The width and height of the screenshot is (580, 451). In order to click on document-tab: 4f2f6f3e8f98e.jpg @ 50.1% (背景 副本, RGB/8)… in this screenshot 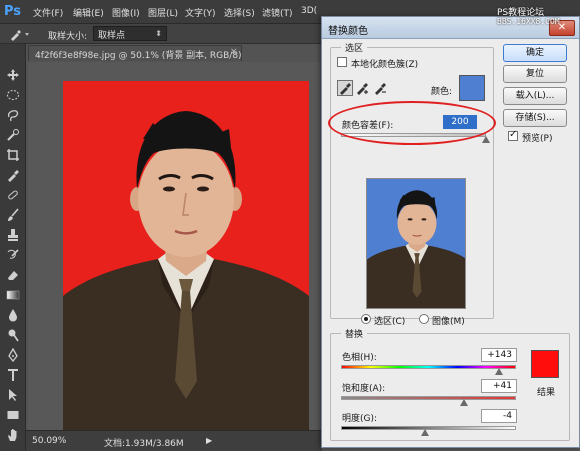, I will do `click(135, 53)`.